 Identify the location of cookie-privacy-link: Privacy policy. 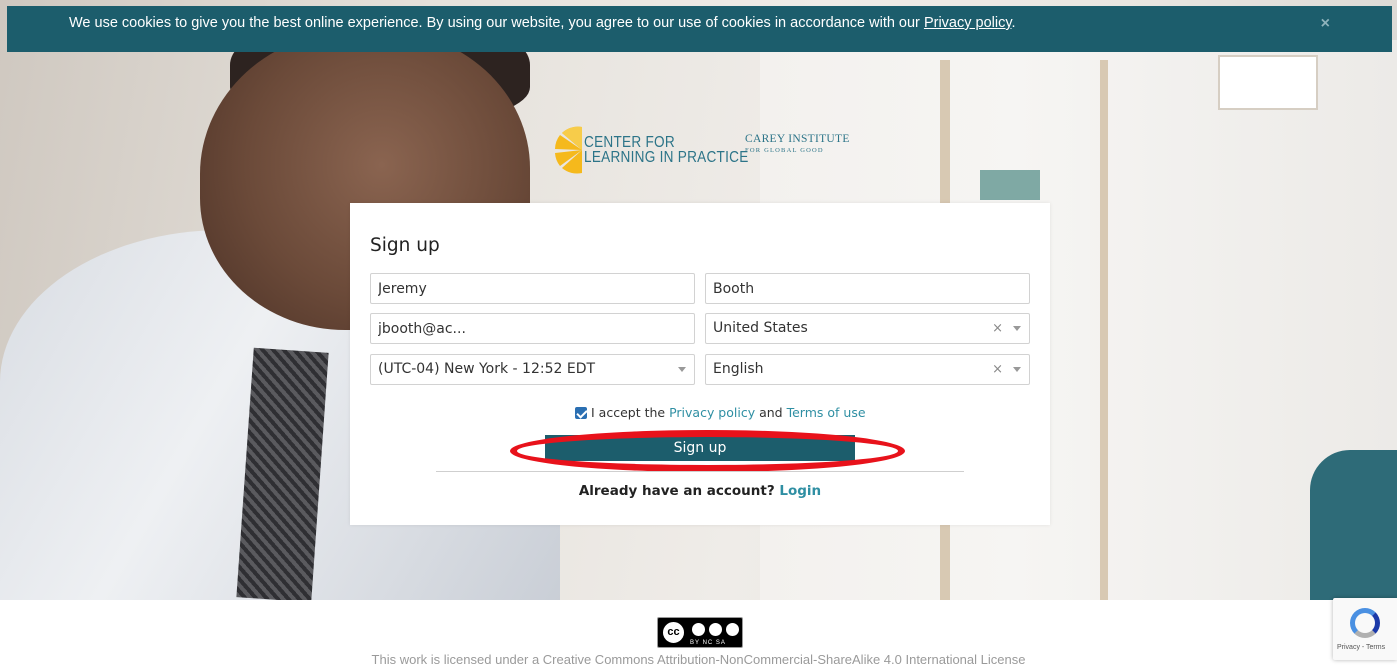
(968, 23).